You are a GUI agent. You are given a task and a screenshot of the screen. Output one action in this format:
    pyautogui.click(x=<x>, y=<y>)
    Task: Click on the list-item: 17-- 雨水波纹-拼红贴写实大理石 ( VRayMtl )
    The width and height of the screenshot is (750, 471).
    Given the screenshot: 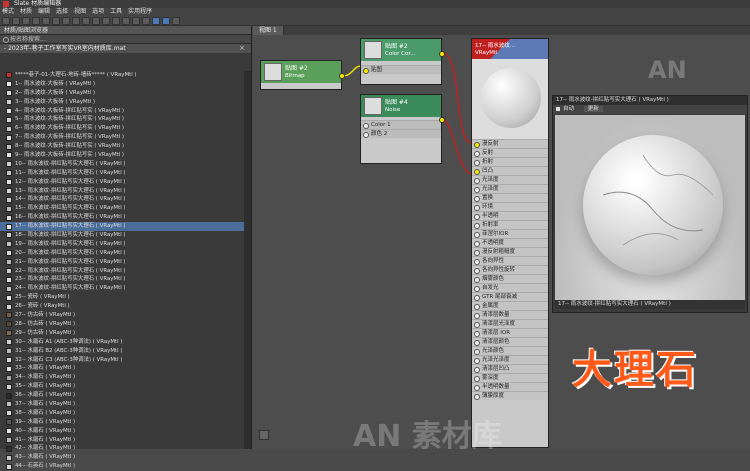 What is the action you would take?
    pyautogui.click(x=122, y=227)
    